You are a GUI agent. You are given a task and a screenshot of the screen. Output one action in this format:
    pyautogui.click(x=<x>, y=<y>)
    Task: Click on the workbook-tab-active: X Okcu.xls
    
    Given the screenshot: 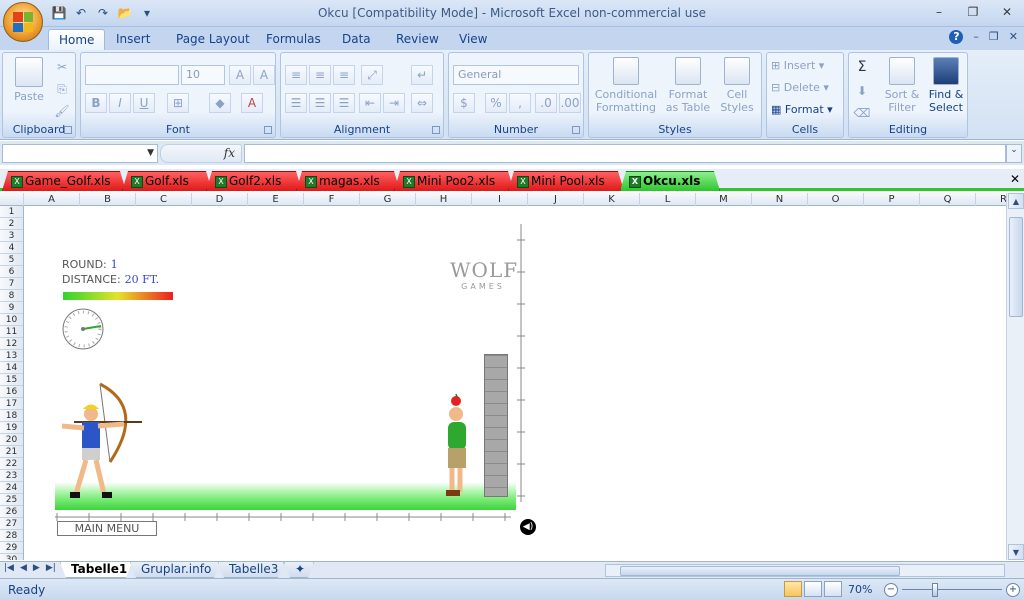 What is the action you would take?
    pyautogui.click(x=670, y=181)
    